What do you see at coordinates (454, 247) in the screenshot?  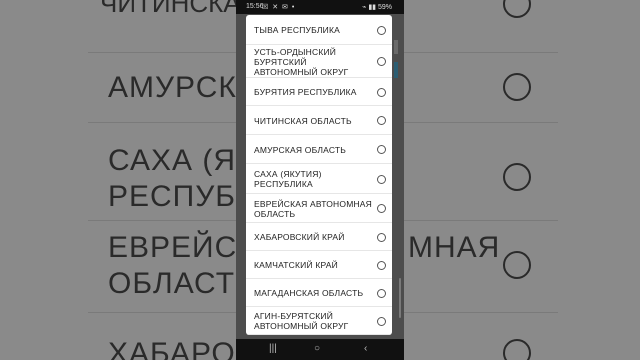 I see `bg-row-evrey-right: МНАЯ` at bounding box center [454, 247].